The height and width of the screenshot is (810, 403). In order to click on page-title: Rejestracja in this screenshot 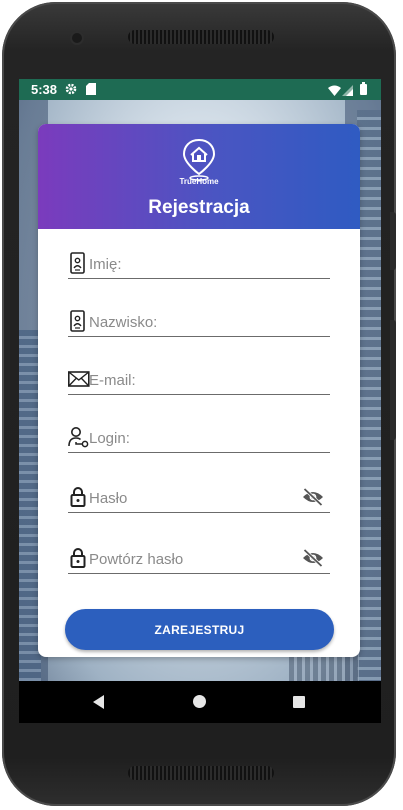, I will do `click(199, 207)`.